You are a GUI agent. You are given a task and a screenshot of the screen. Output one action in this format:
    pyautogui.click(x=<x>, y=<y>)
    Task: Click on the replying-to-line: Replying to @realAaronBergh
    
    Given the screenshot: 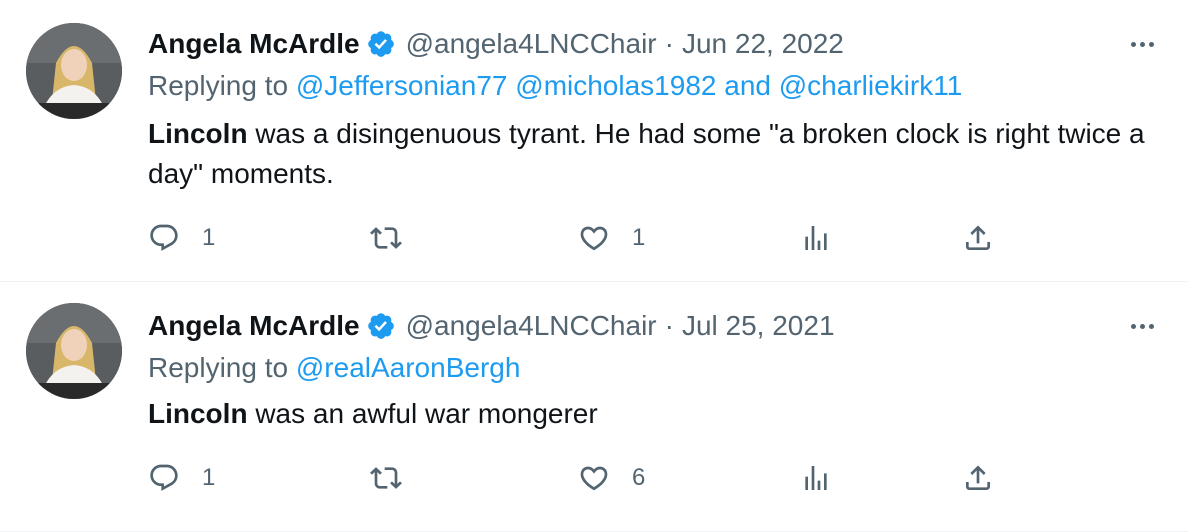 What is the action you would take?
    pyautogui.click(x=334, y=368)
    